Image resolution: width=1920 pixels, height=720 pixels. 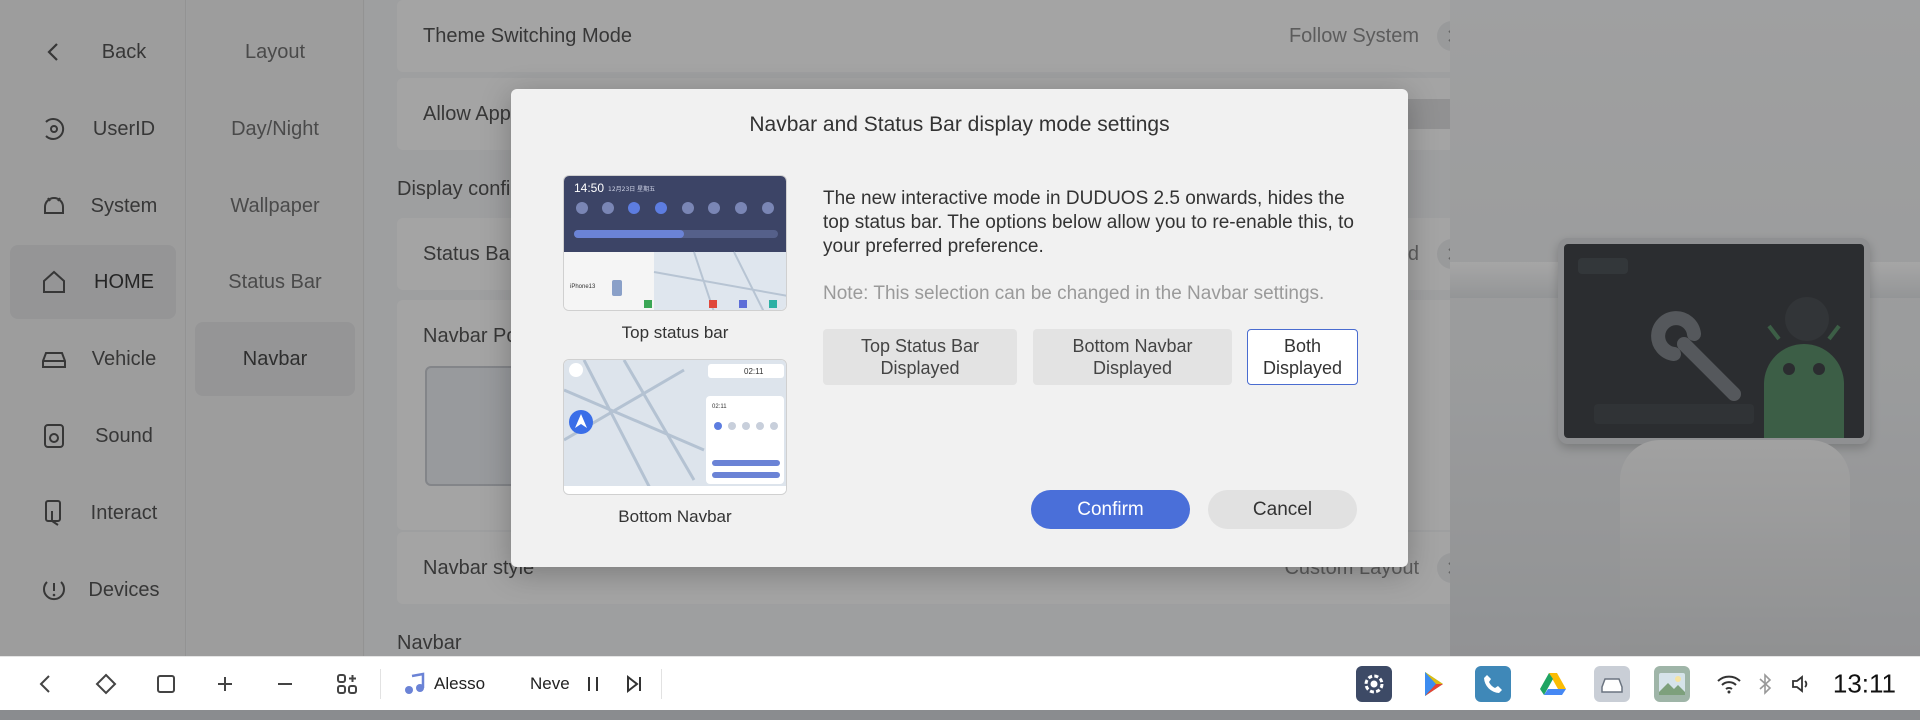 What do you see at coordinates (583, 287) in the screenshot?
I see `preview-phone: iPhone13` at bounding box center [583, 287].